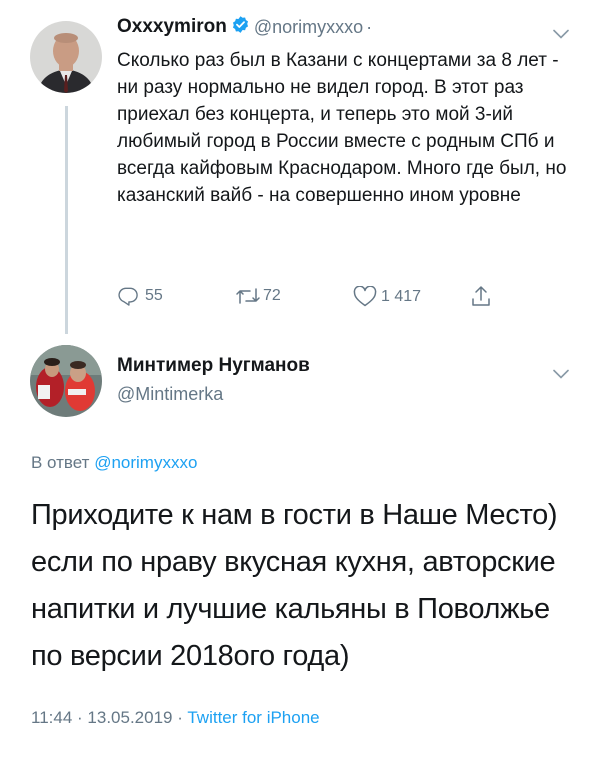  I want to click on reply-count: 55, so click(154, 295).